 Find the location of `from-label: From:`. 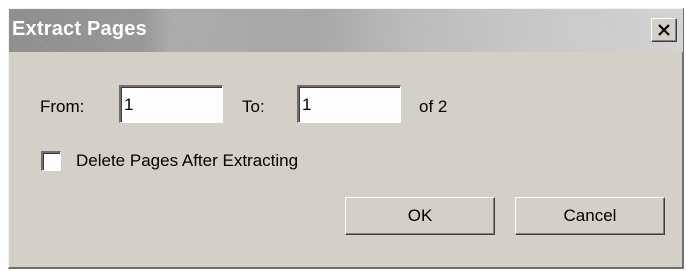

from-label: From: is located at coordinates (62, 106).